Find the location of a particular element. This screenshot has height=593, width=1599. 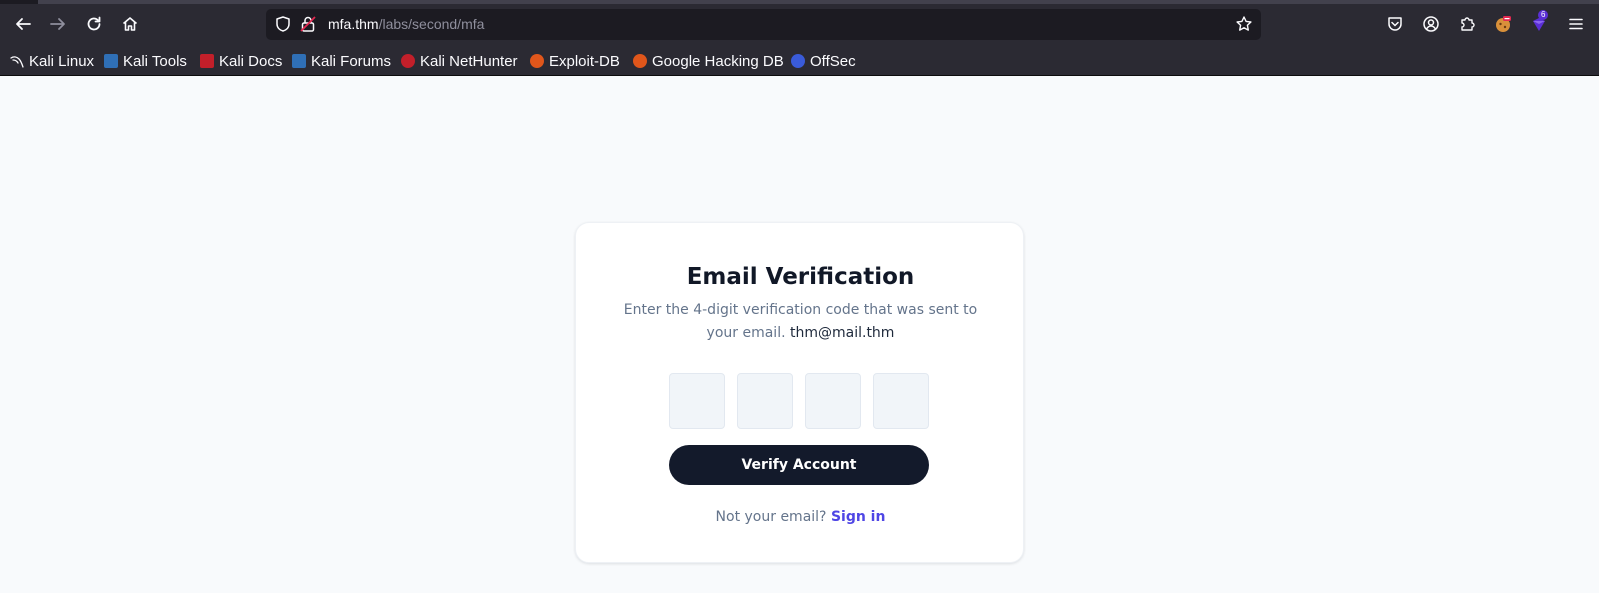

account-icon is located at coordinates (1431, 24).